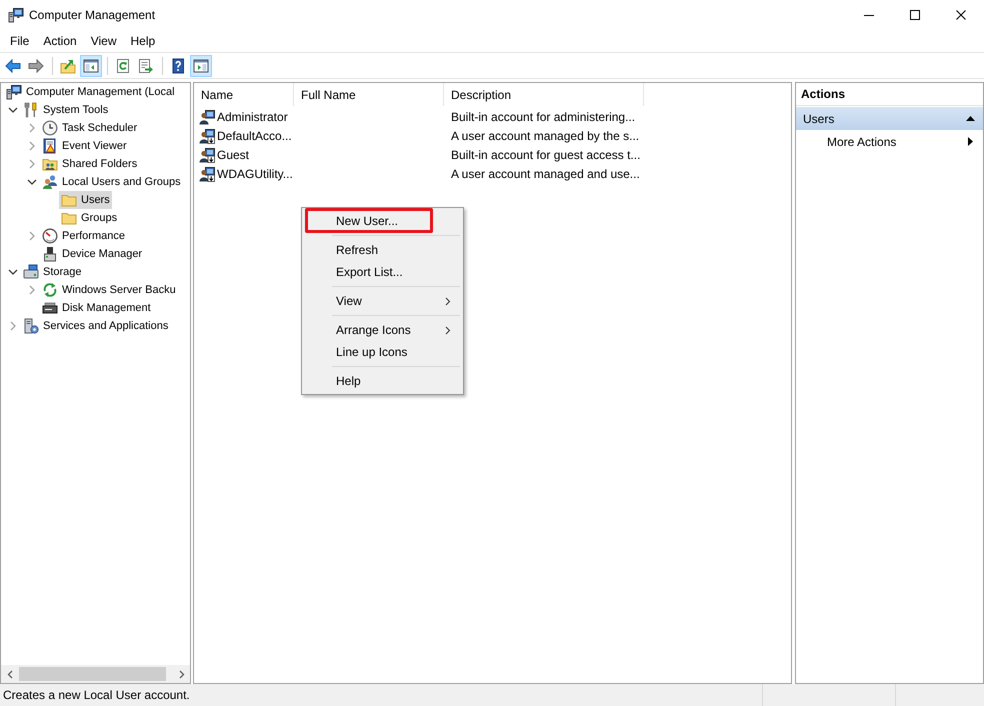  I want to click on window-left-panel-icon, so click(91, 66).